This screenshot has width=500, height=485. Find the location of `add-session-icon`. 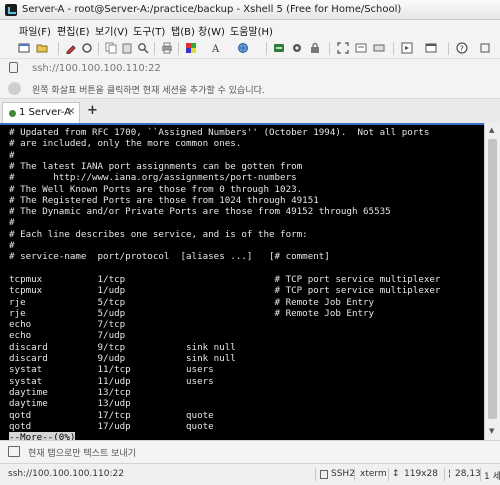

add-session-icon is located at coordinates (14, 88).